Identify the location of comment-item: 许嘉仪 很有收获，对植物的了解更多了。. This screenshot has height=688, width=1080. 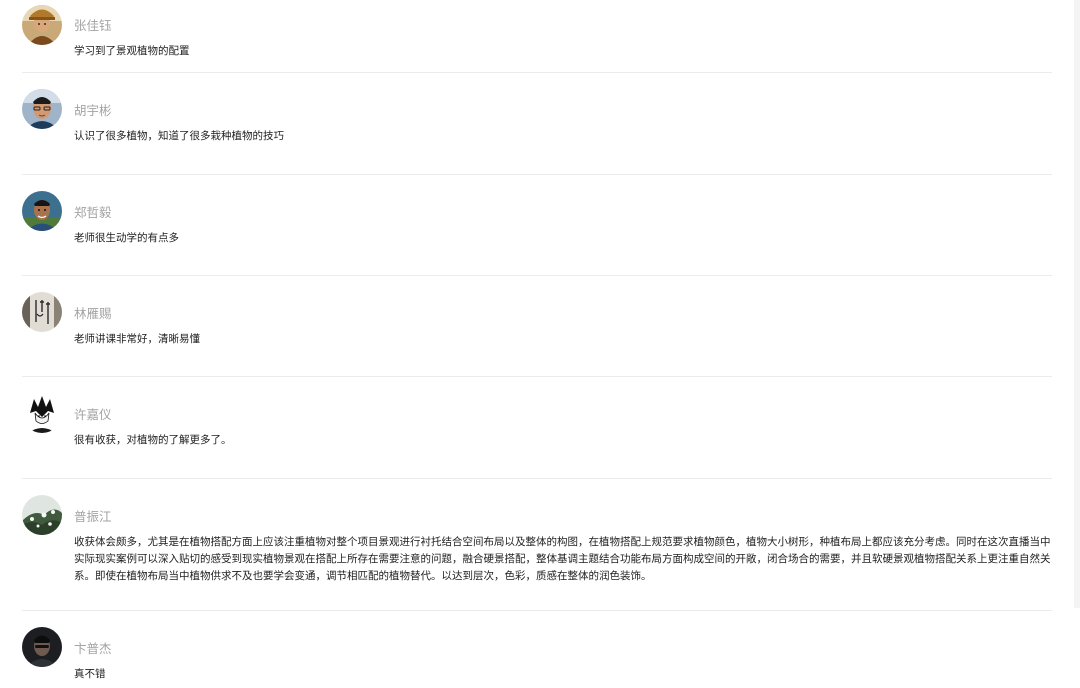
(537, 436).